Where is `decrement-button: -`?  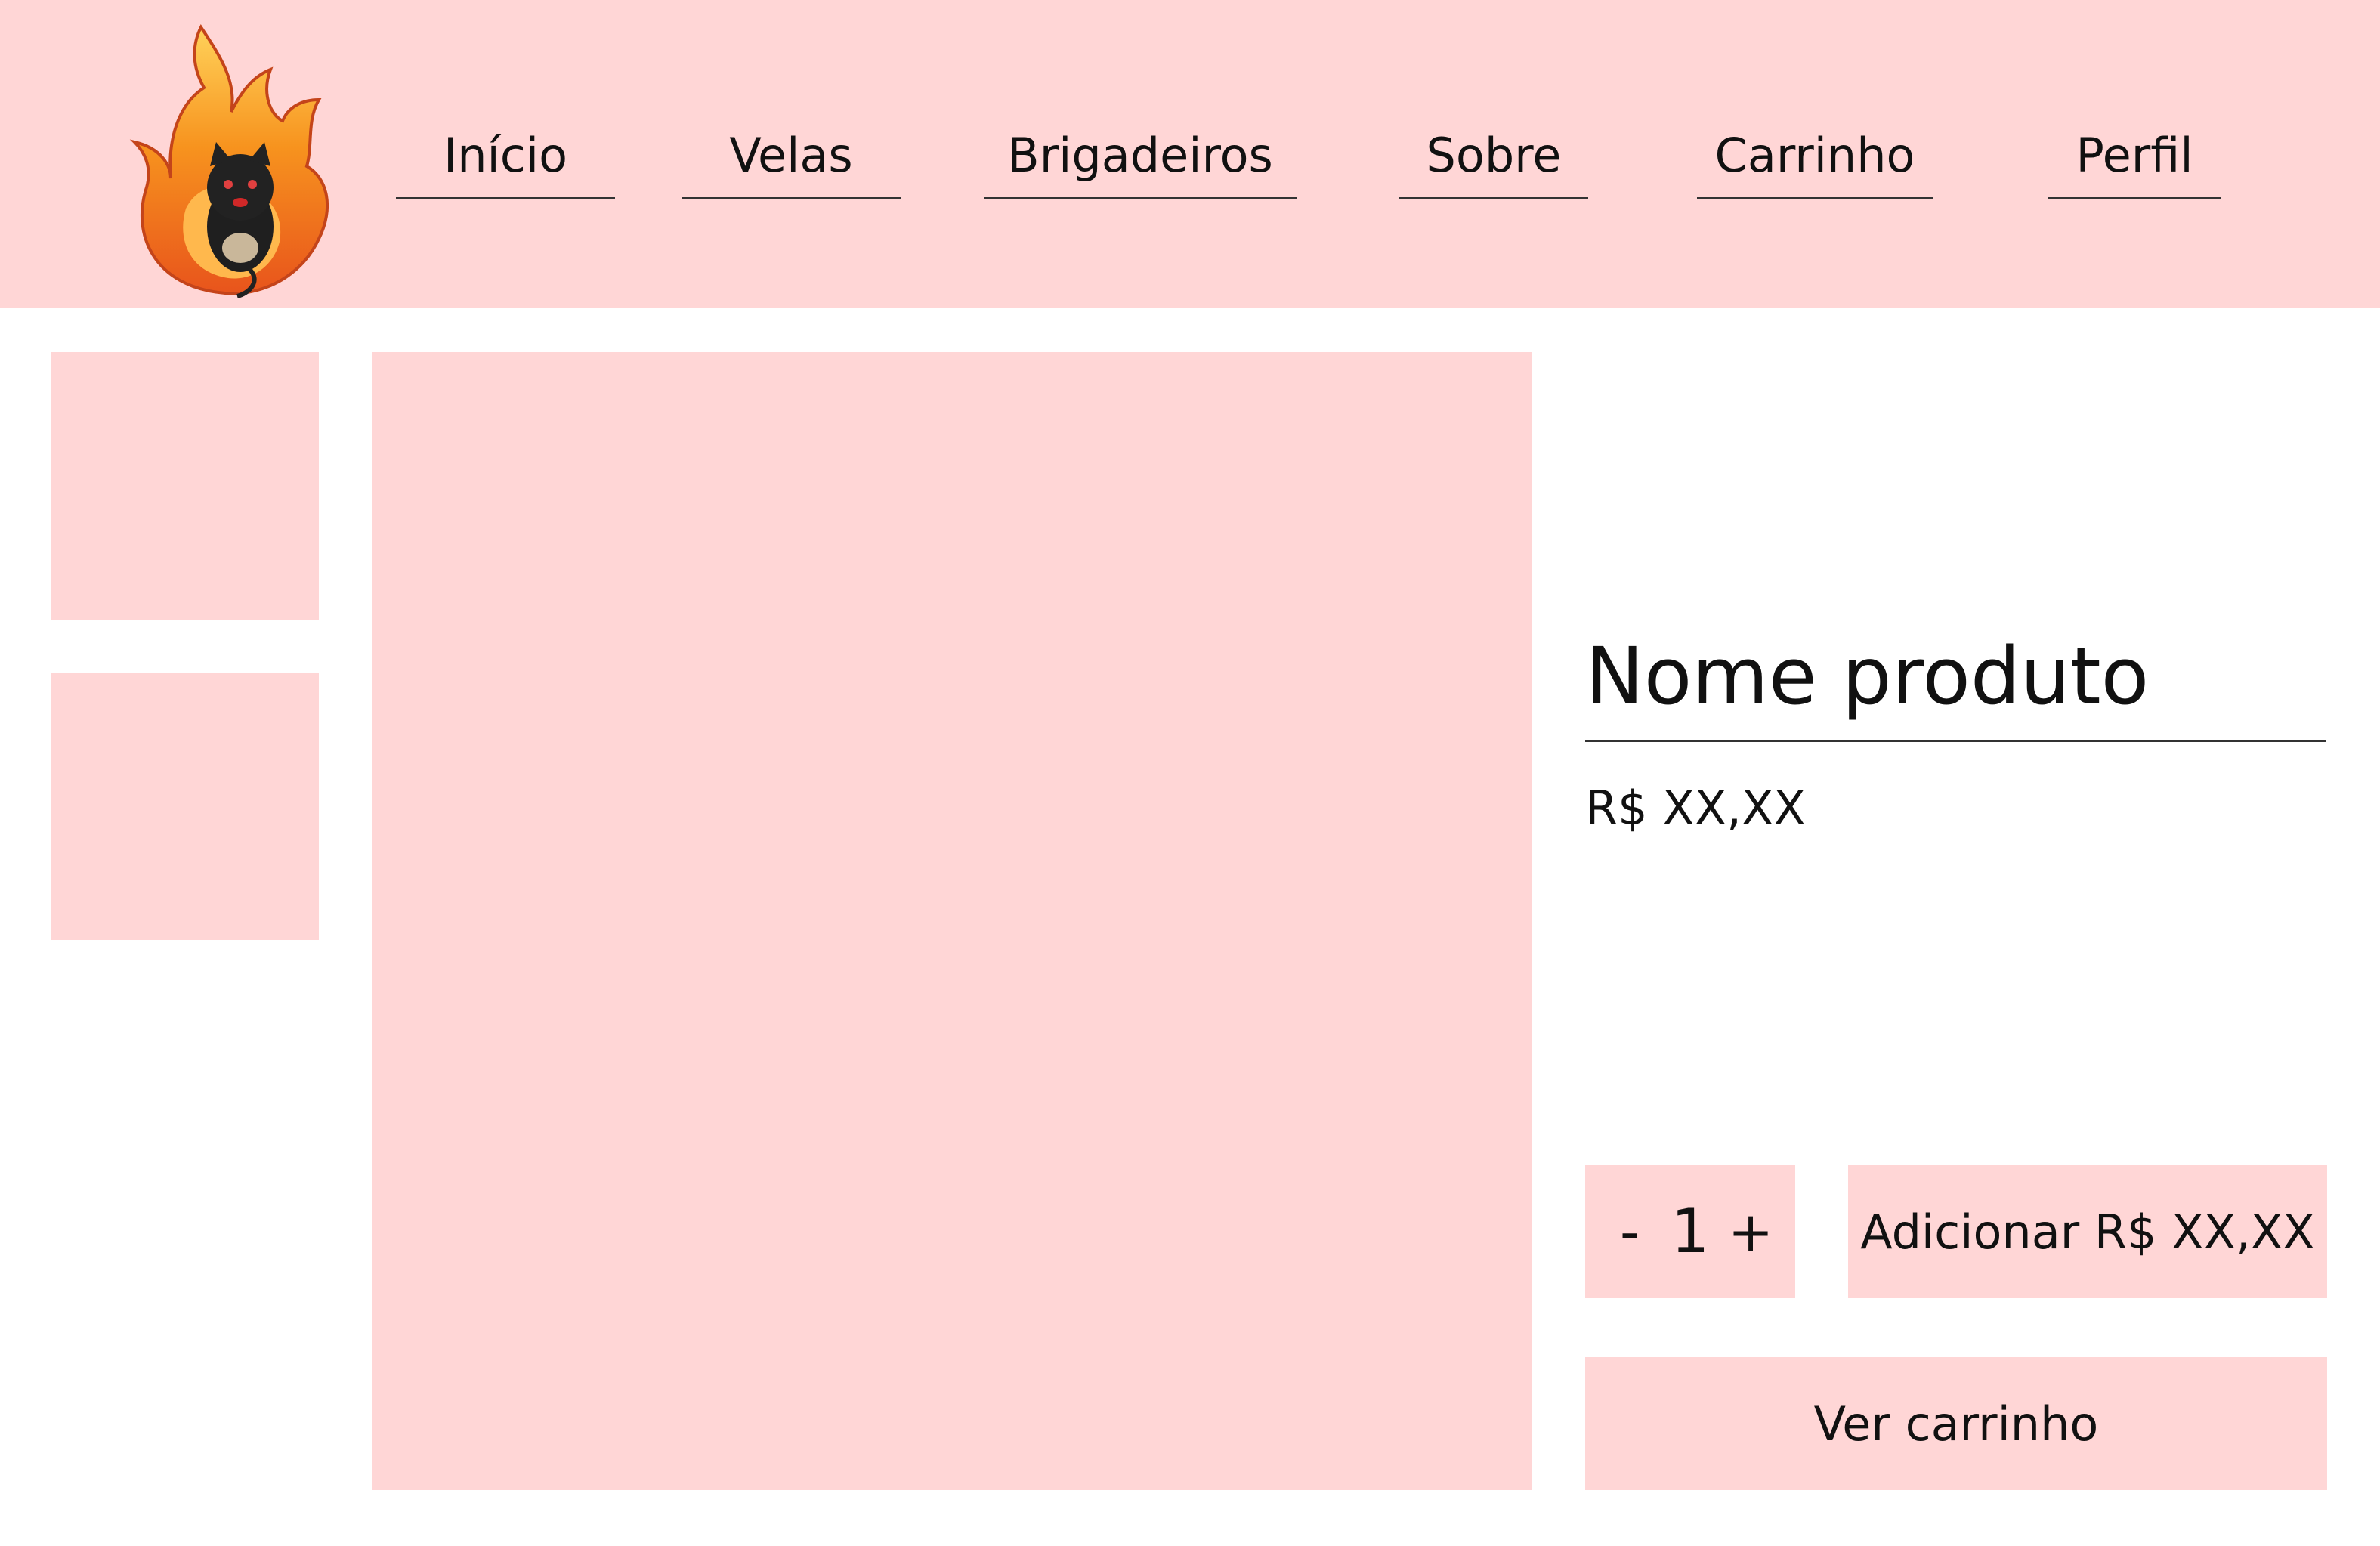
decrement-button: - is located at coordinates (1629, 1231).